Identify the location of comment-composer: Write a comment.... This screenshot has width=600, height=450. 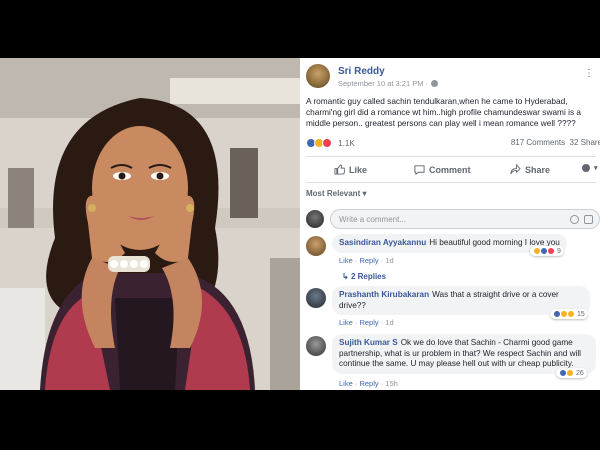
(453, 219).